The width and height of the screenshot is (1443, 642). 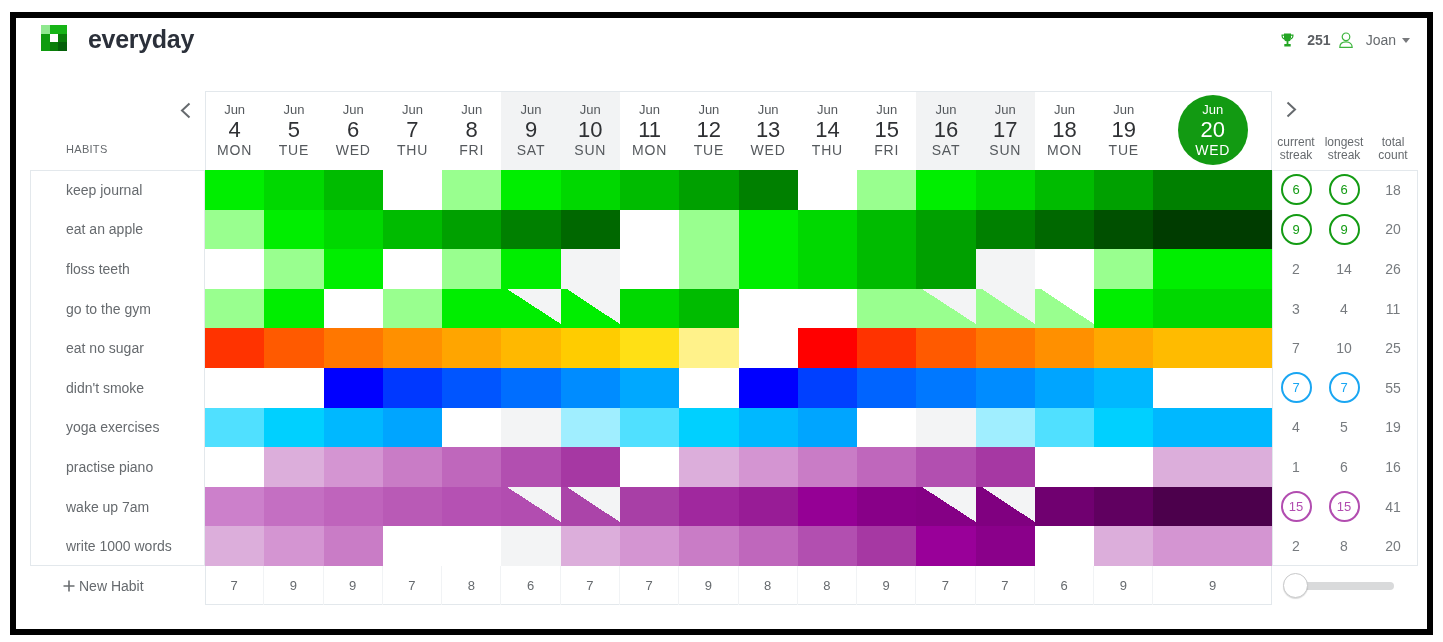 I want to click on user-menu-button: Joan, so click(x=1374, y=40).